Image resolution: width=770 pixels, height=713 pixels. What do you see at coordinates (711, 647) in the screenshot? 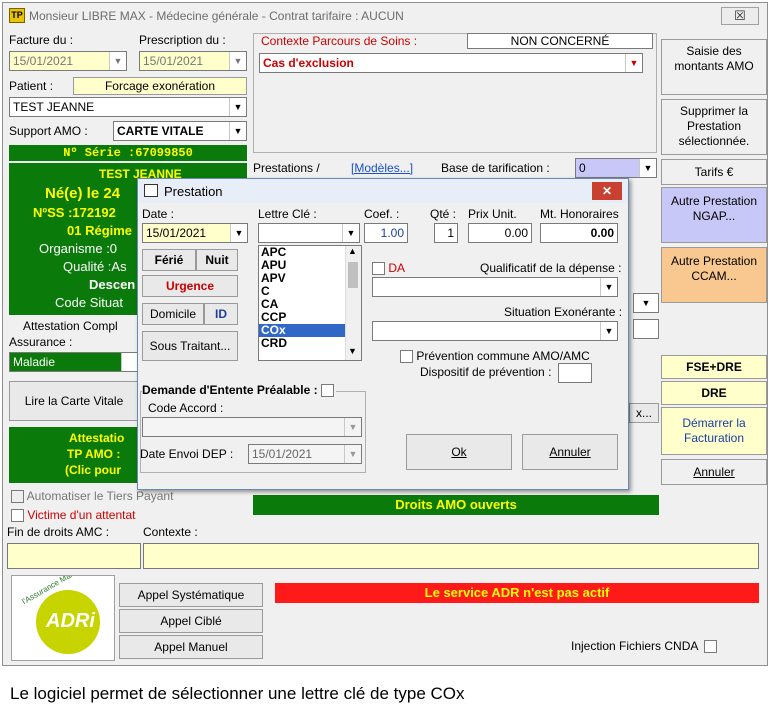
I see `injection-checkbox` at bounding box center [711, 647].